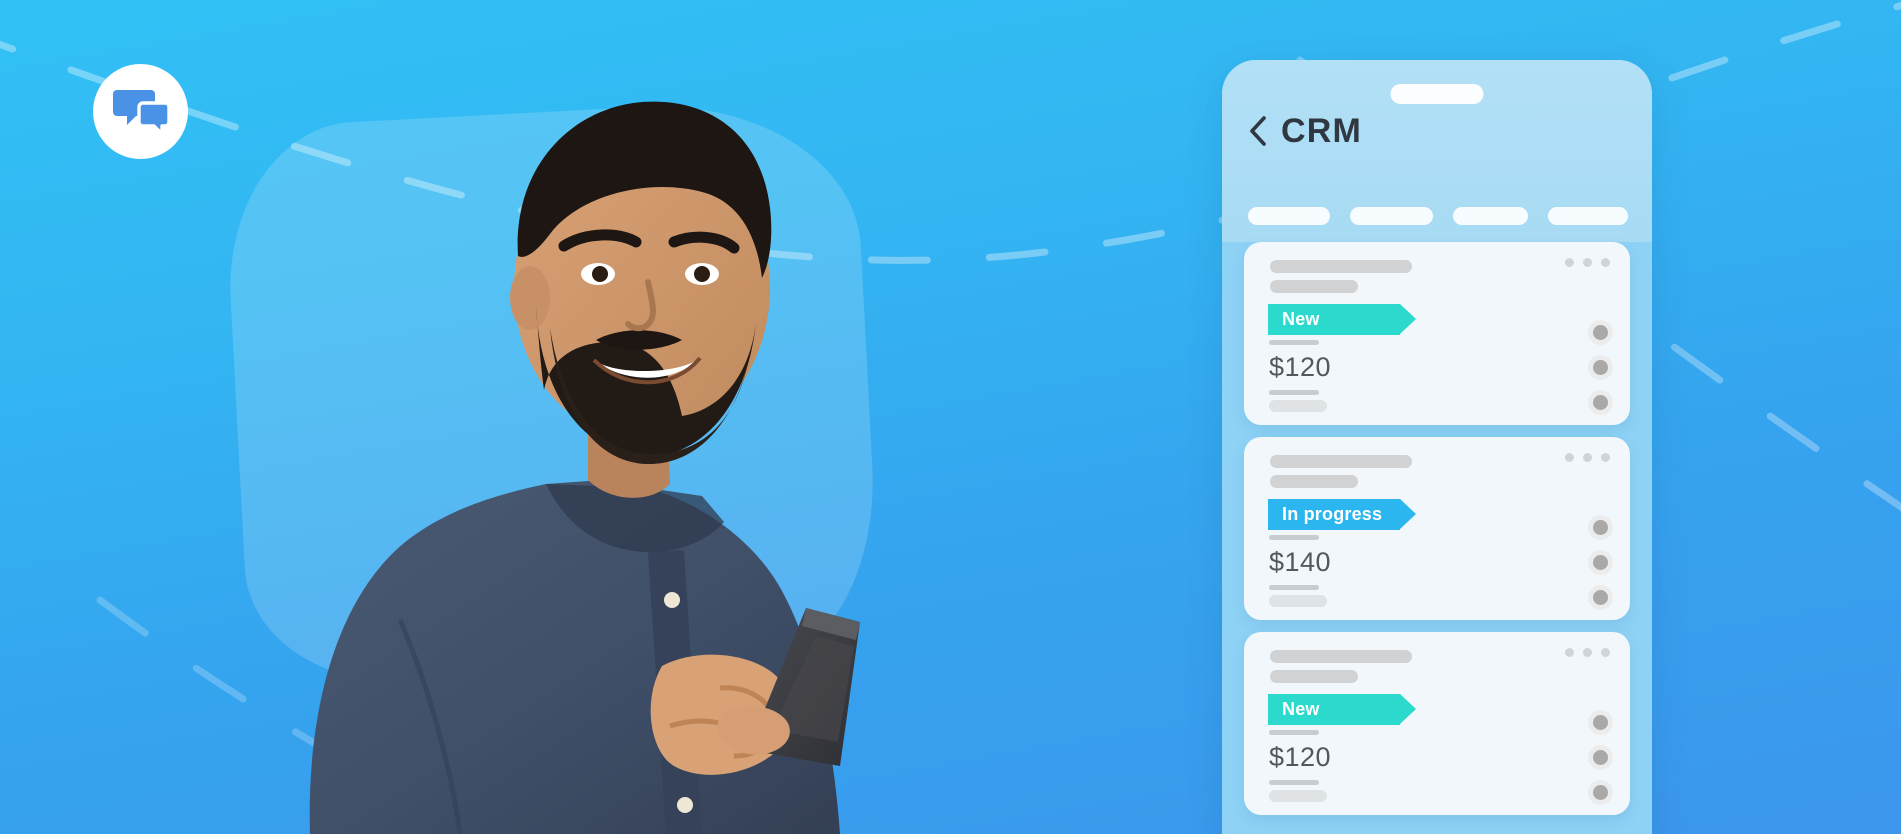 This screenshot has height=834, width=1901. I want to click on deal-price: $140, so click(1300, 562).